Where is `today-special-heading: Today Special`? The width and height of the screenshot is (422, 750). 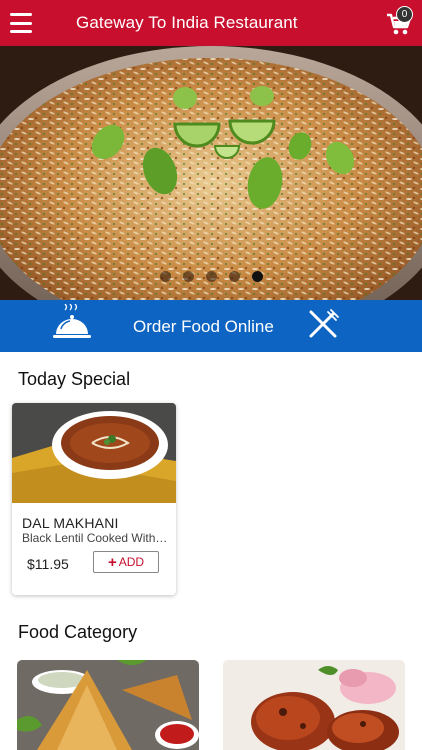
today-special-heading: Today Special is located at coordinates (74, 379).